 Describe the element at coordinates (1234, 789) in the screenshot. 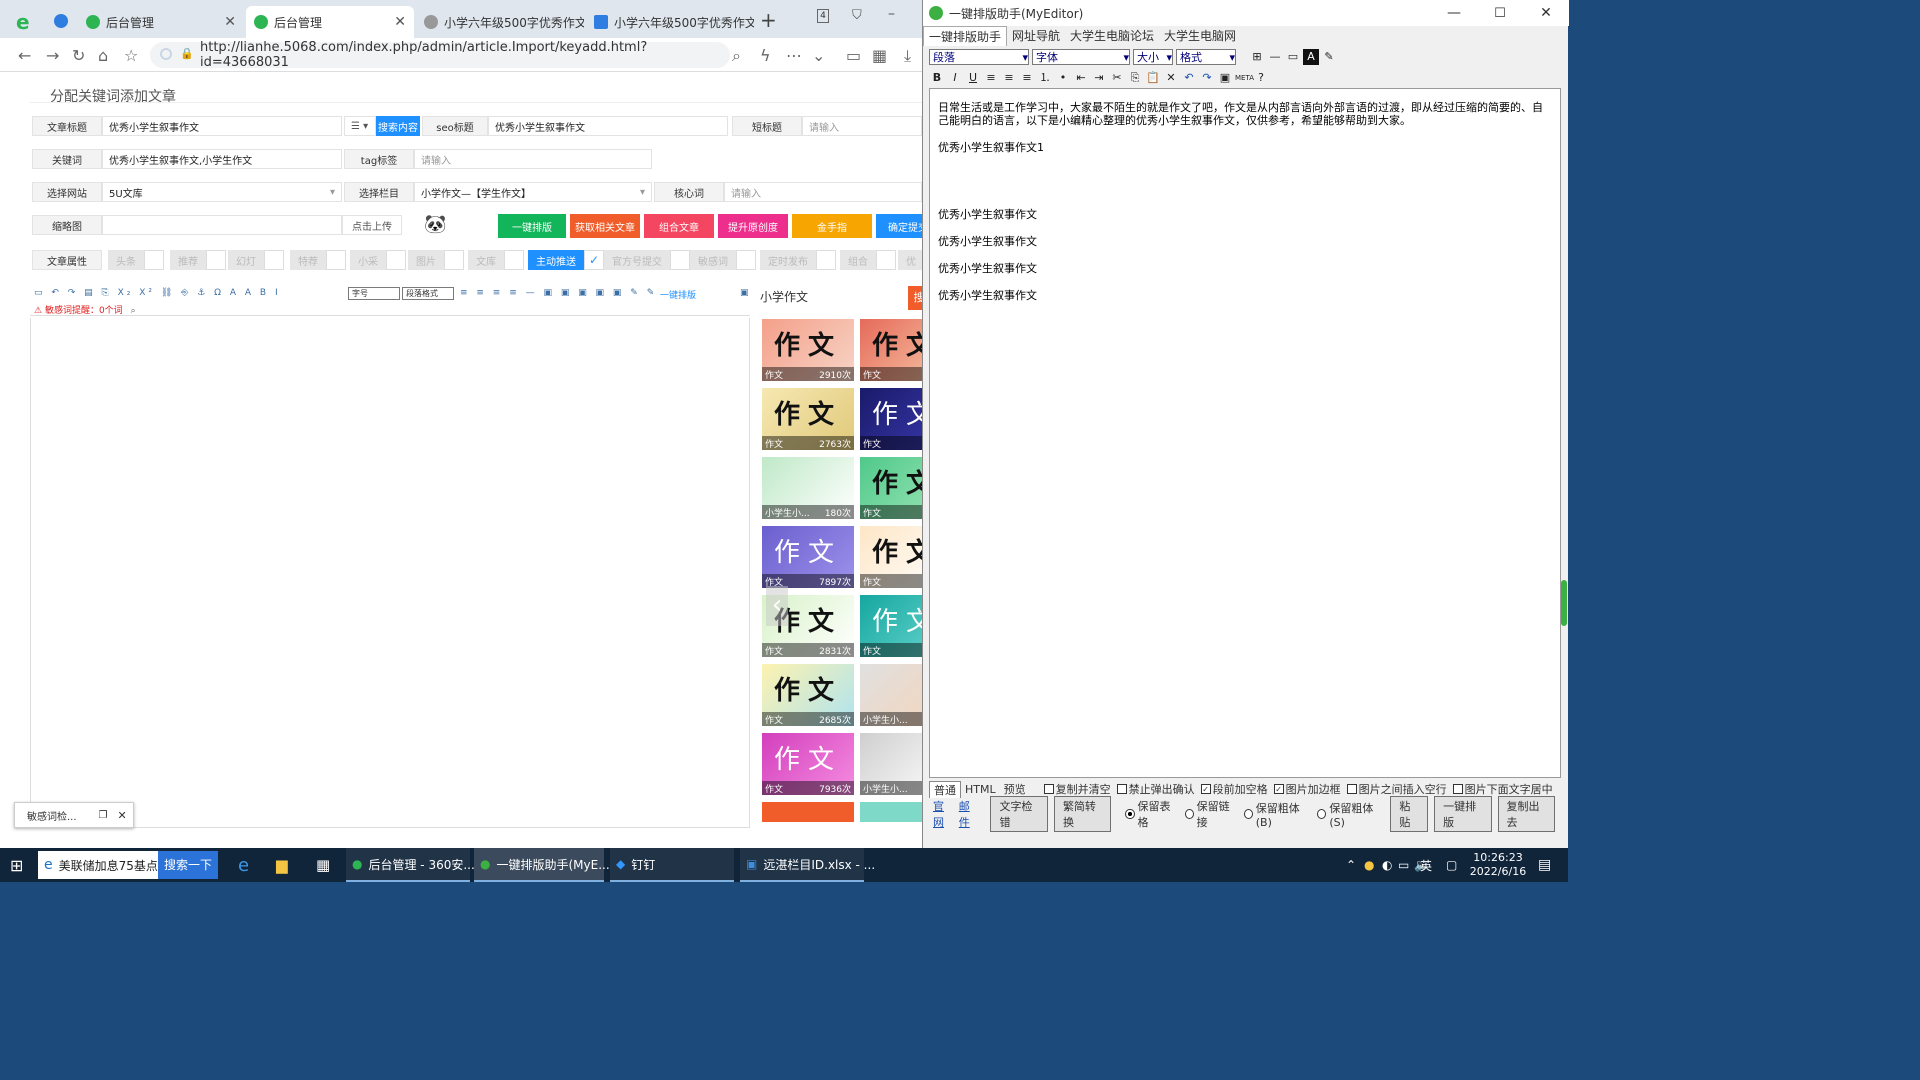

I see `option-indent: ✓ 段前加空格` at that location.